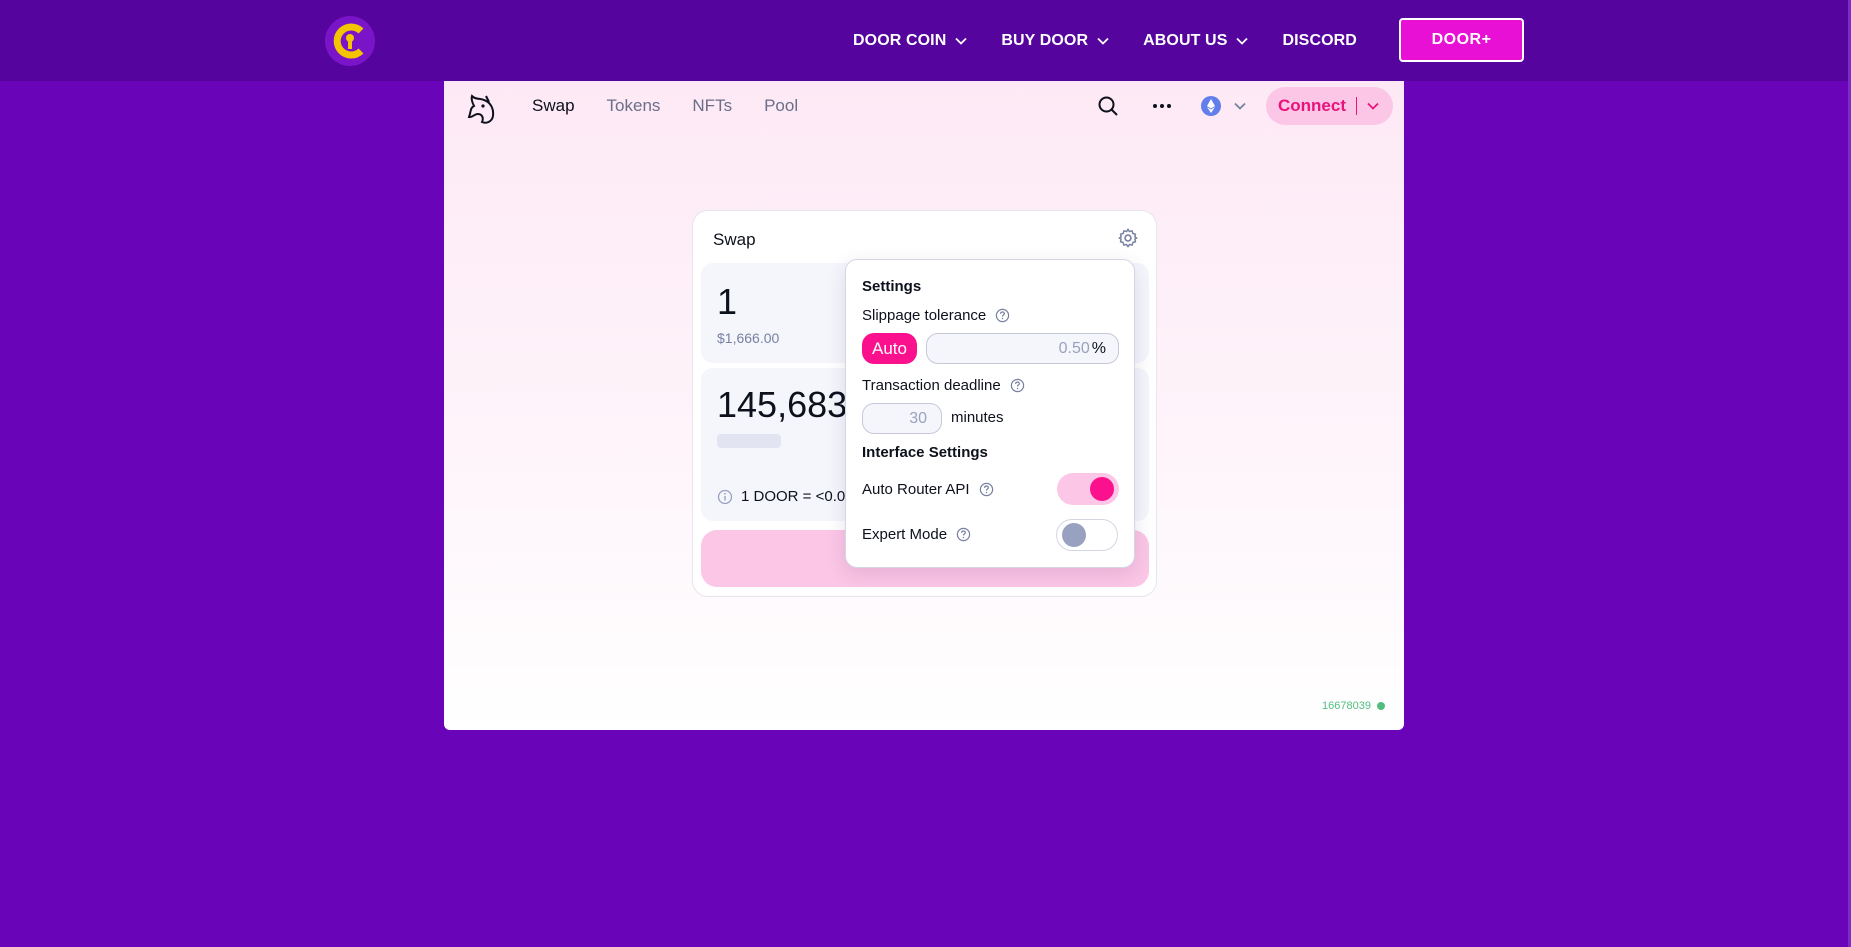  What do you see at coordinates (749, 441) in the screenshot?
I see `output-usd-loading` at bounding box center [749, 441].